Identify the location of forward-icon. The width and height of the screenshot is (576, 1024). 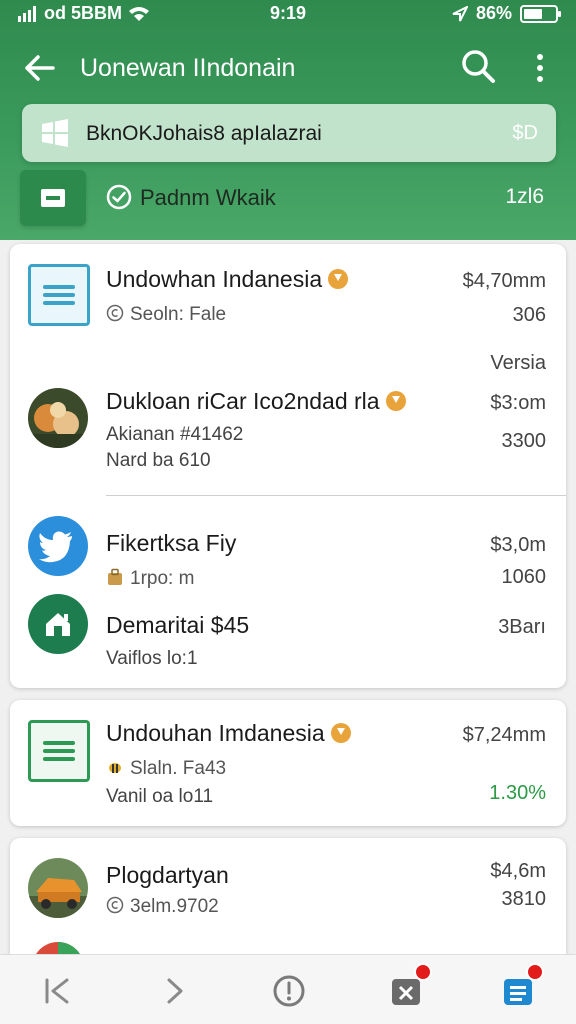
(175, 991).